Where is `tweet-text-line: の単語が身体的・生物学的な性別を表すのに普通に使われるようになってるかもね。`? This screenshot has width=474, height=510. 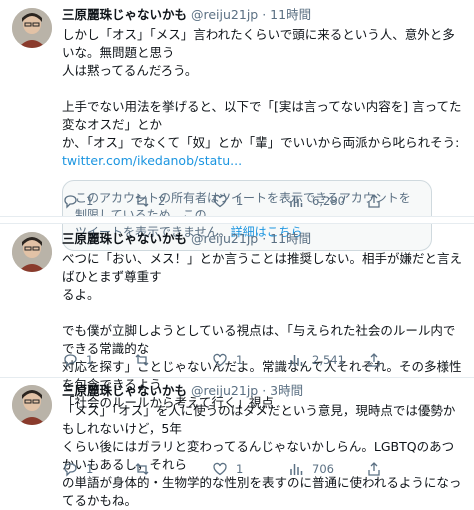 tweet-text-line: の単語が身体的・生物学的な性別を表すのに普通に使われるようになってるかもね。 is located at coordinates (262, 491).